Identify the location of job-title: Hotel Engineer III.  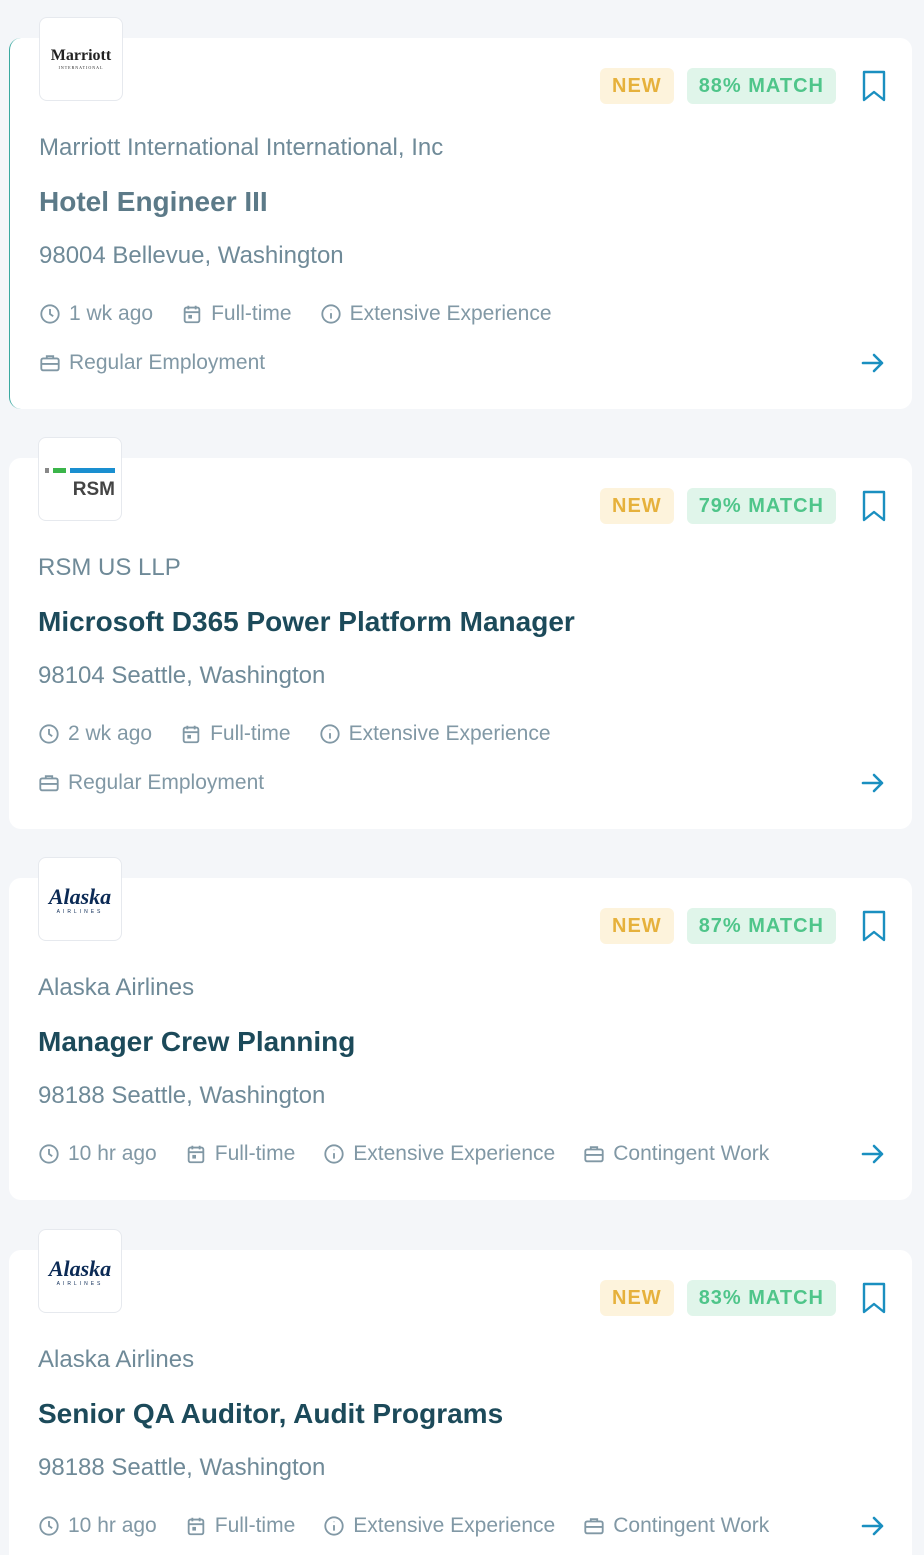
(153, 202).